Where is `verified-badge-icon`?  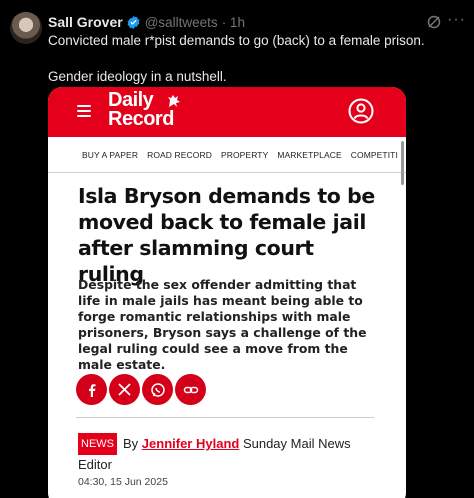 verified-badge-icon is located at coordinates (133, 22).